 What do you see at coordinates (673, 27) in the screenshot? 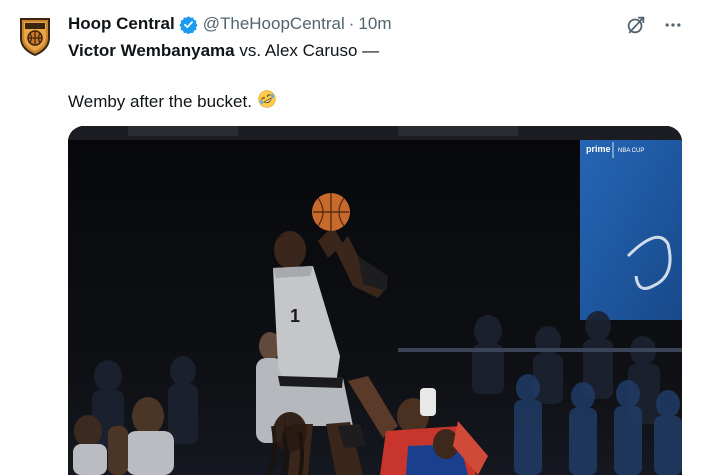
I see `more-options-icon` at bounding box center [673, 27].